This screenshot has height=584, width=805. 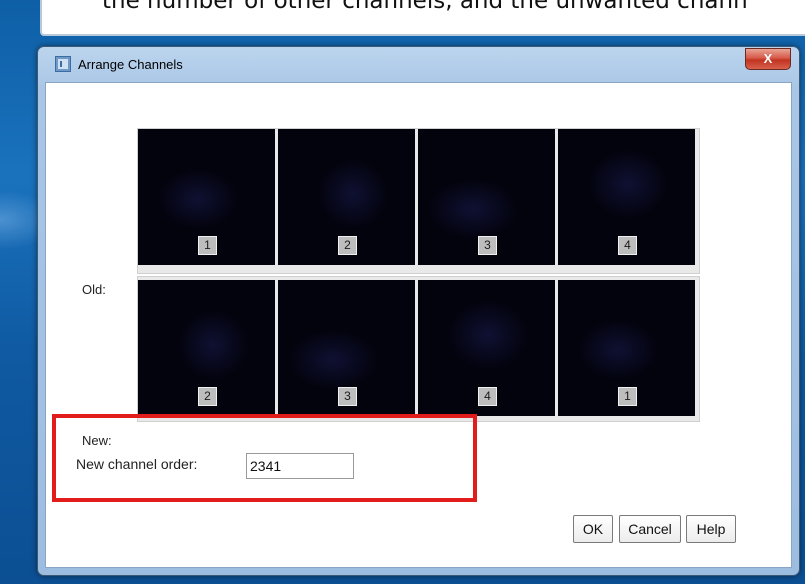 What do you see at coordinates (97, 440) in the screenshot?
I see `new-row-label: New:` at bounding box center [97, 440].